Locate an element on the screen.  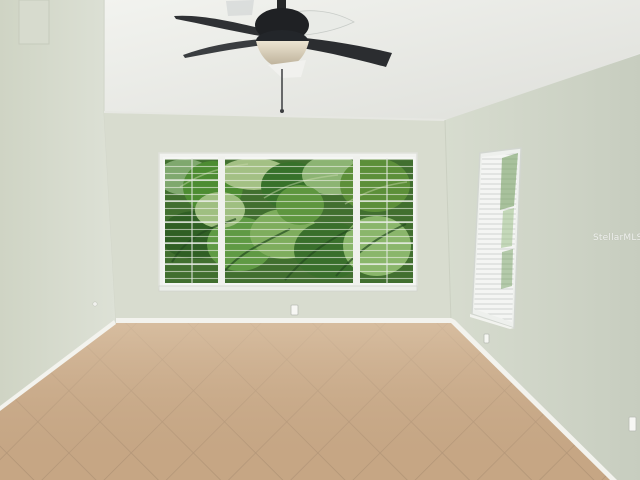
baseboard-back is located at coordinates (283, 320).